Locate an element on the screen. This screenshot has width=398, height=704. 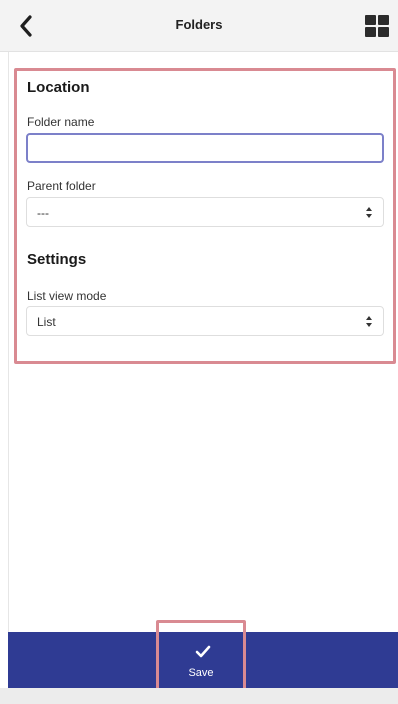
page-title: Folders is located at coordinates (199, 24).